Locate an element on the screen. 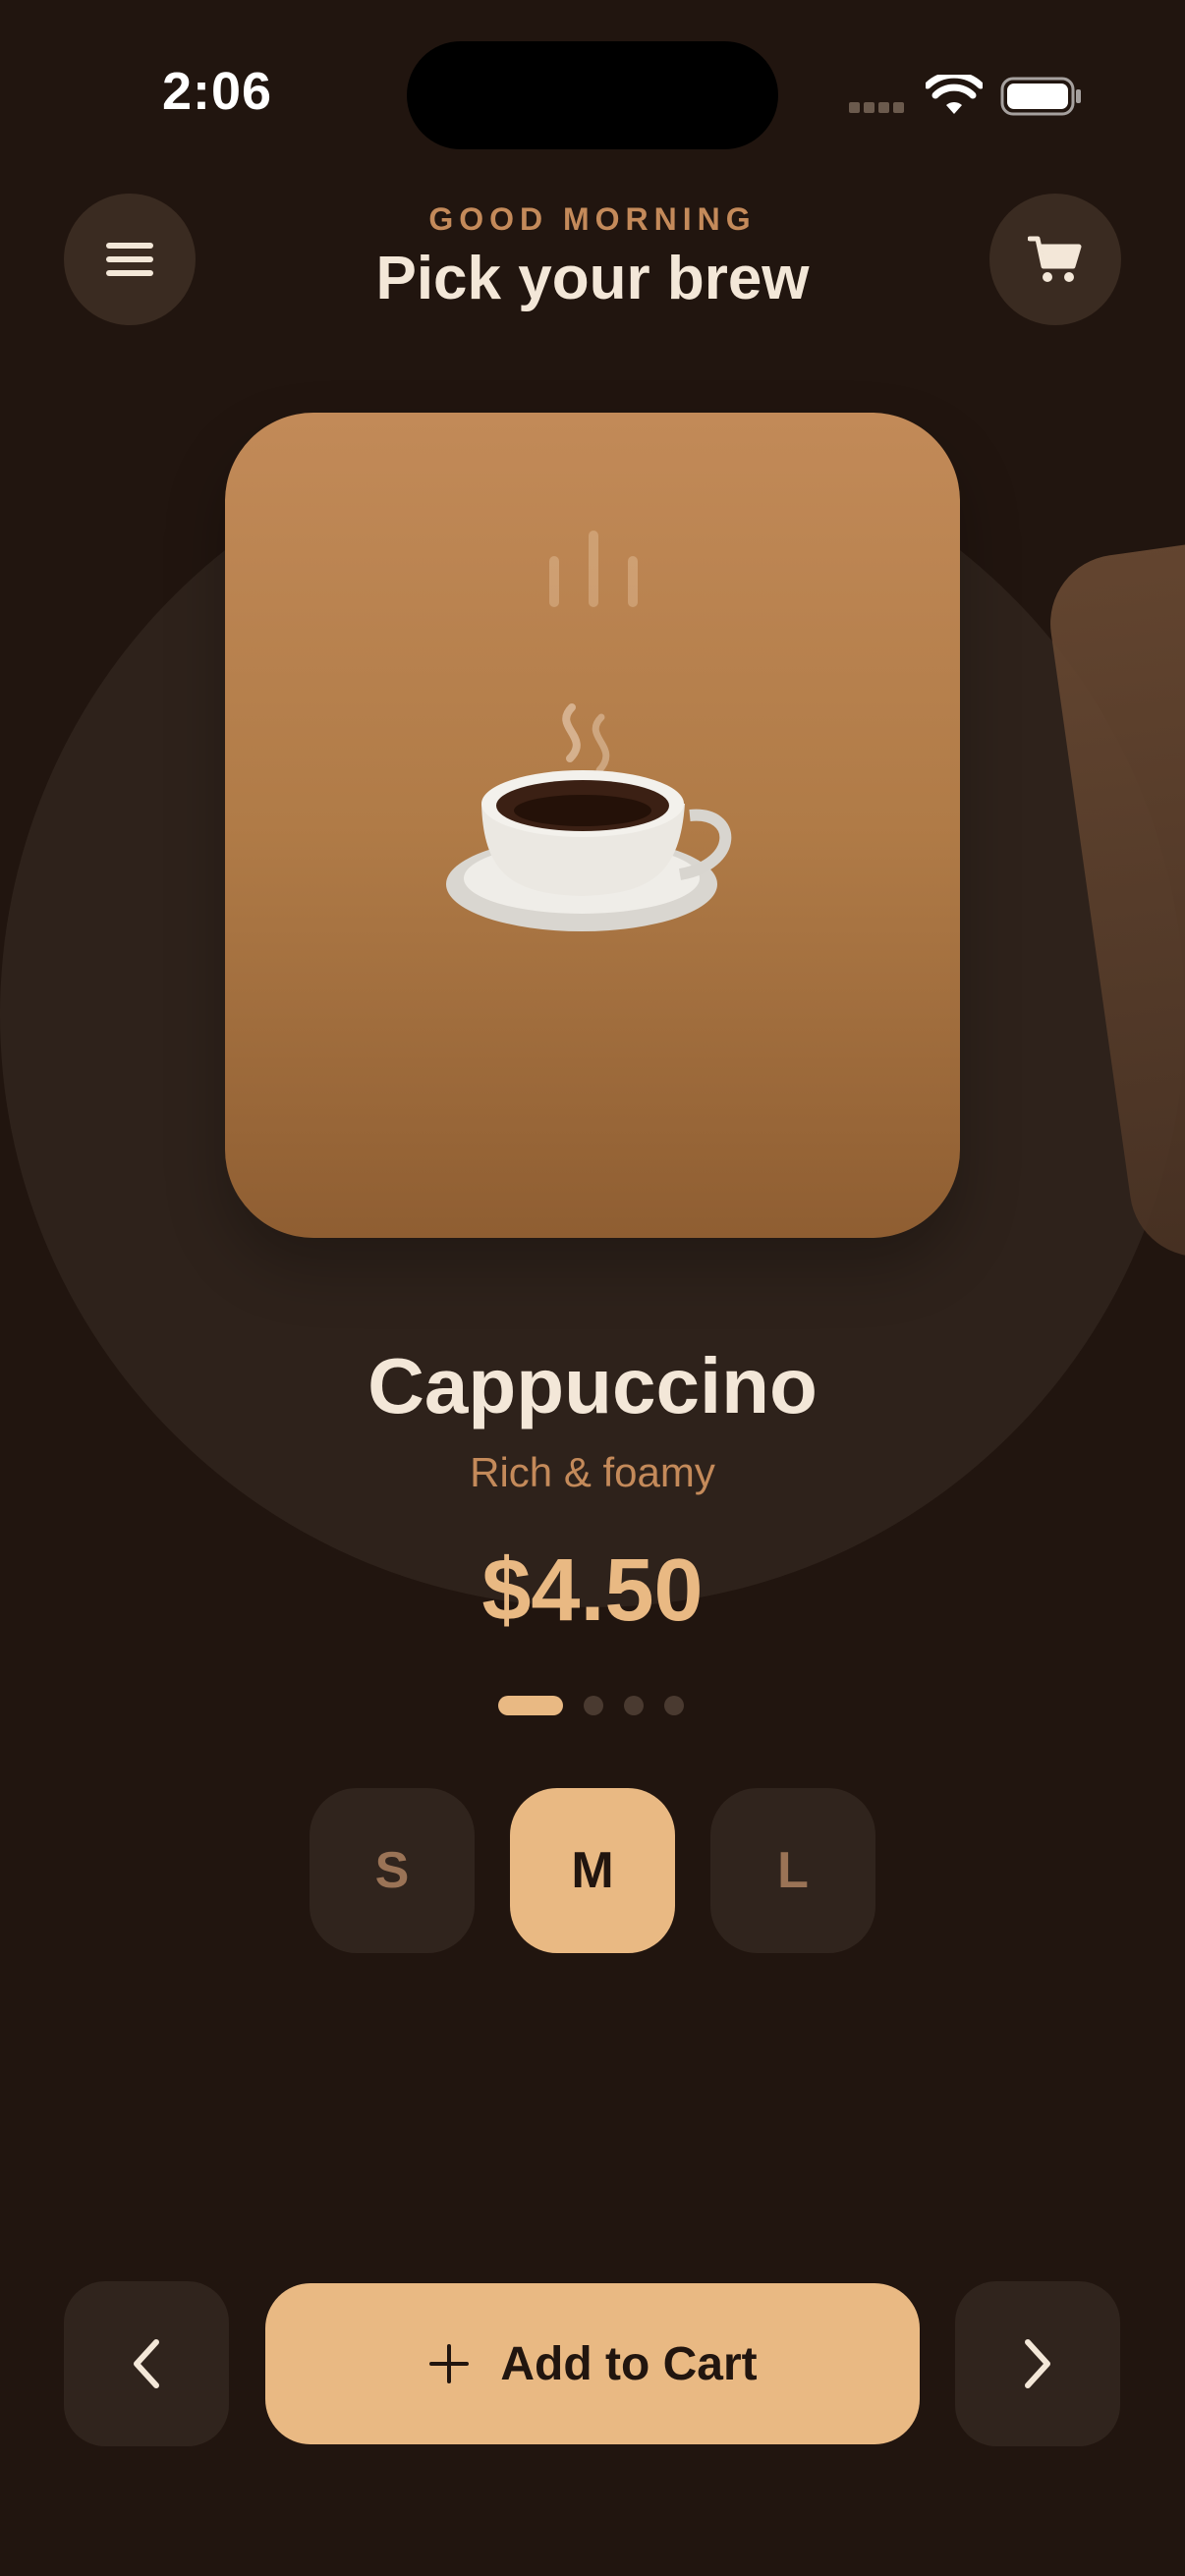  chevron-left-icon is located at coordinates (147, 2363).